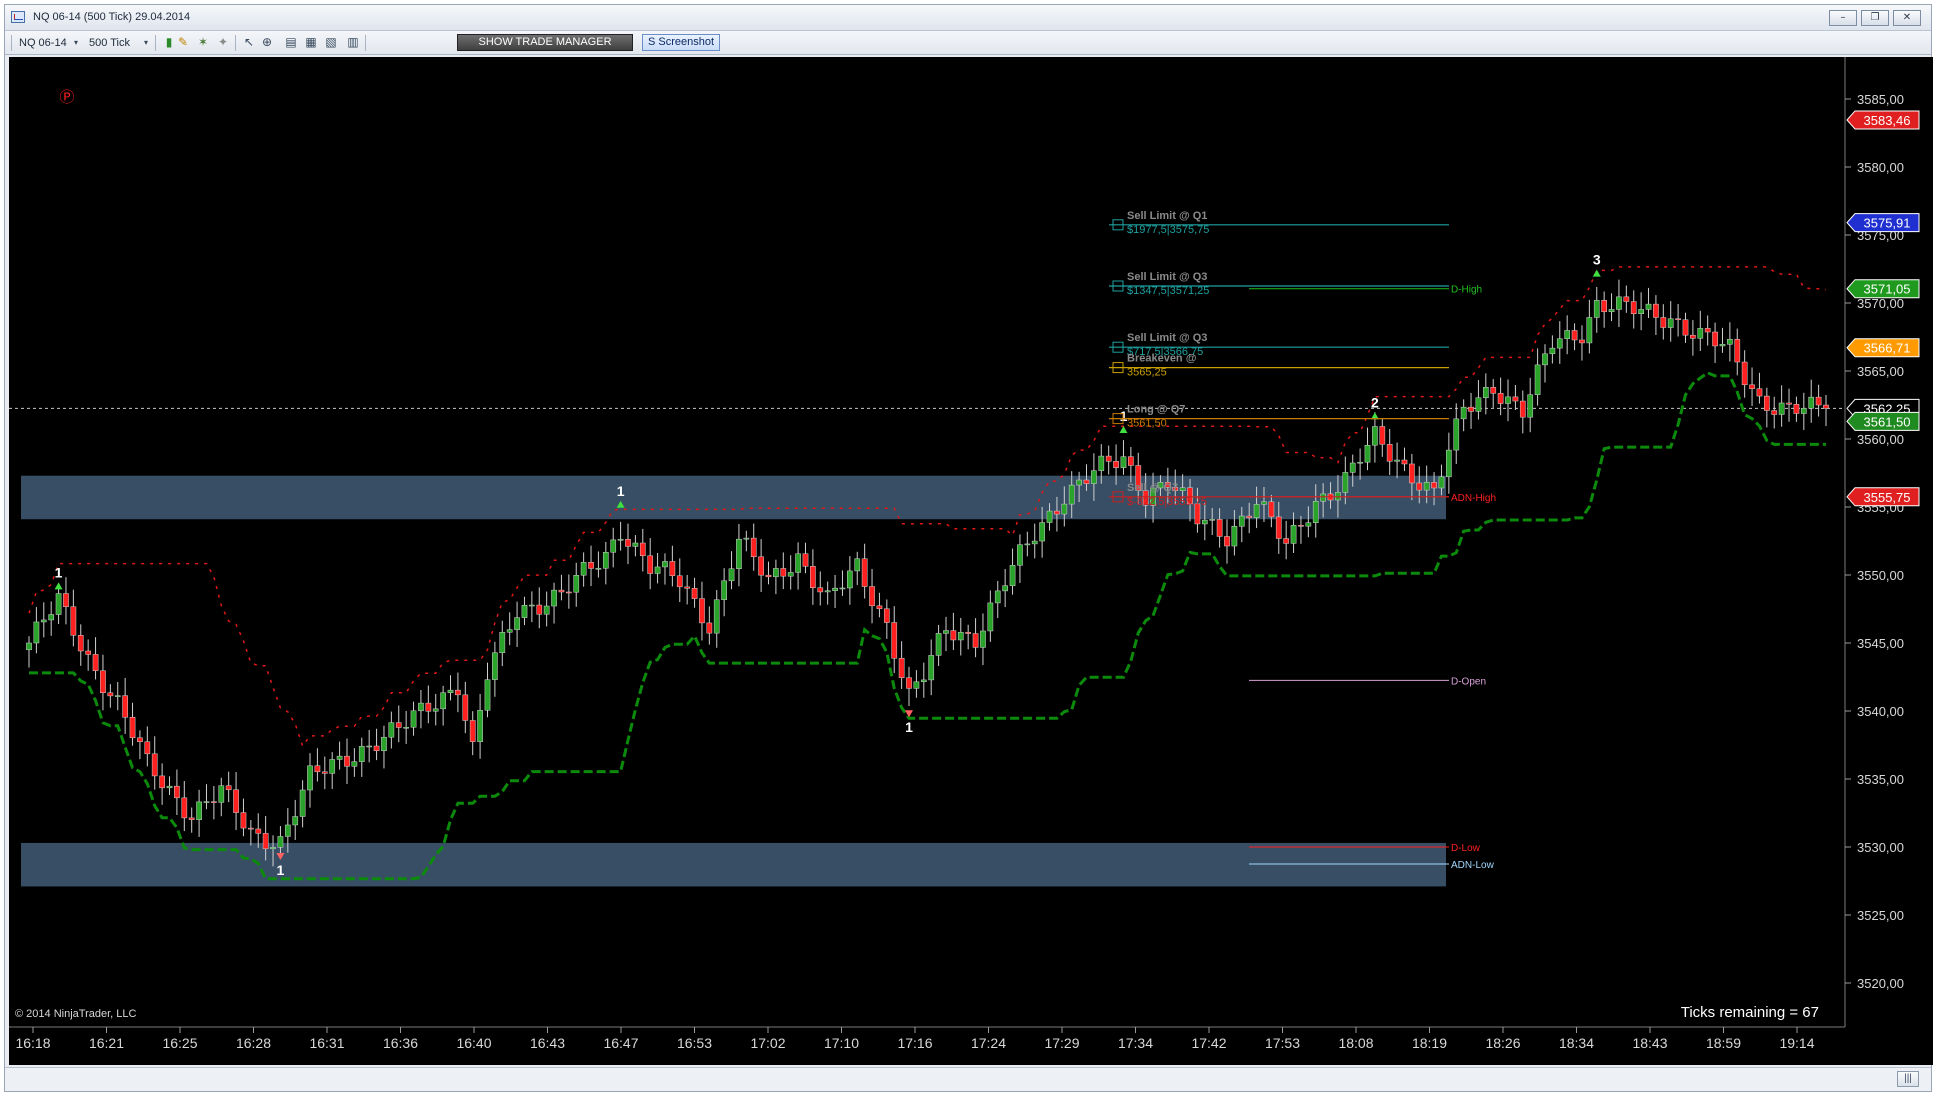 The width and height of the screenshot is (1936, 1096). What do you see at coordinates (1880, 99) in the screenshot?
I see `y-tick-label: 3585,00` at bounding box center [1880, 99].